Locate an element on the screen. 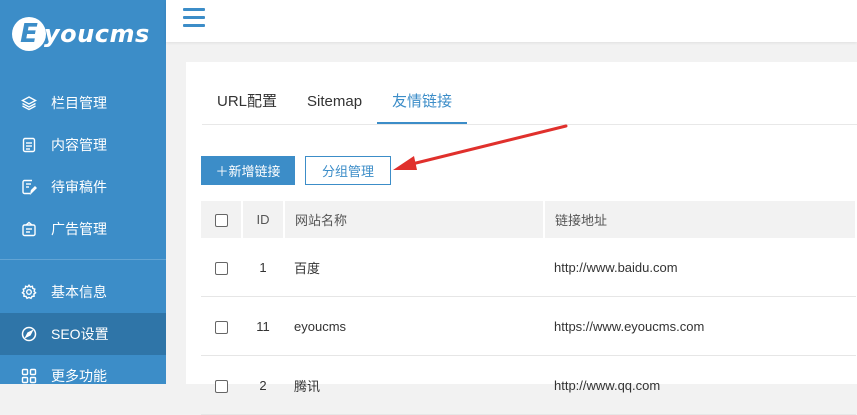  row-id: 1 is located at coordinates (263, 267).